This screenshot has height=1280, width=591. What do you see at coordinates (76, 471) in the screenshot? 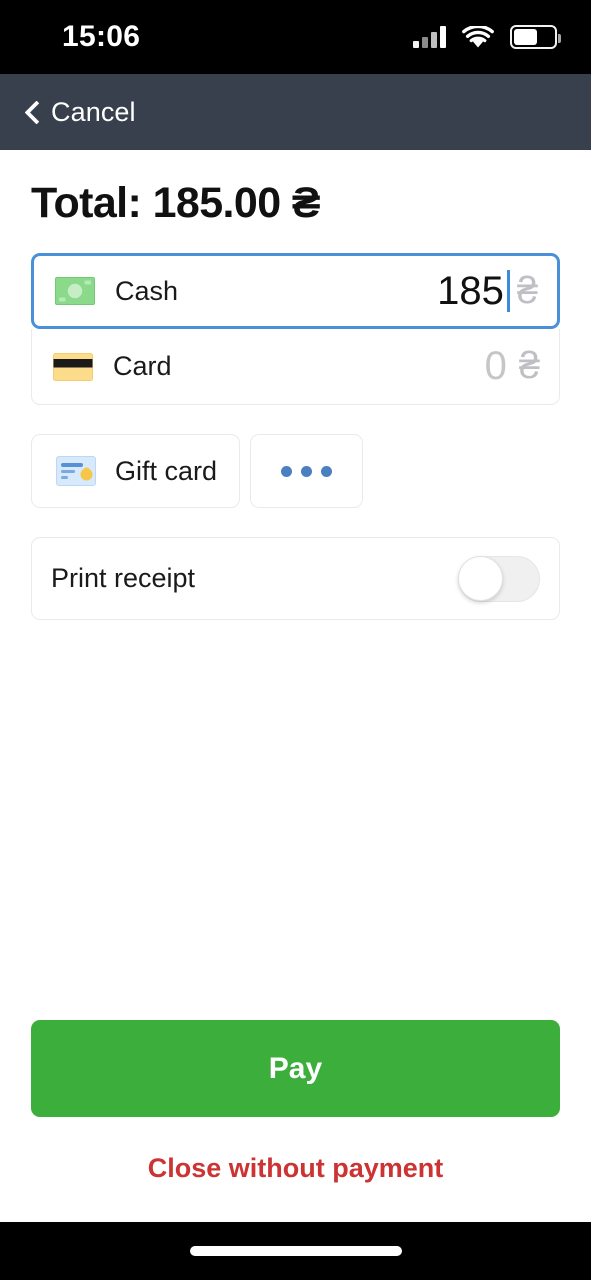
I see `gift-card-icon` at bounding box center [76, 471].